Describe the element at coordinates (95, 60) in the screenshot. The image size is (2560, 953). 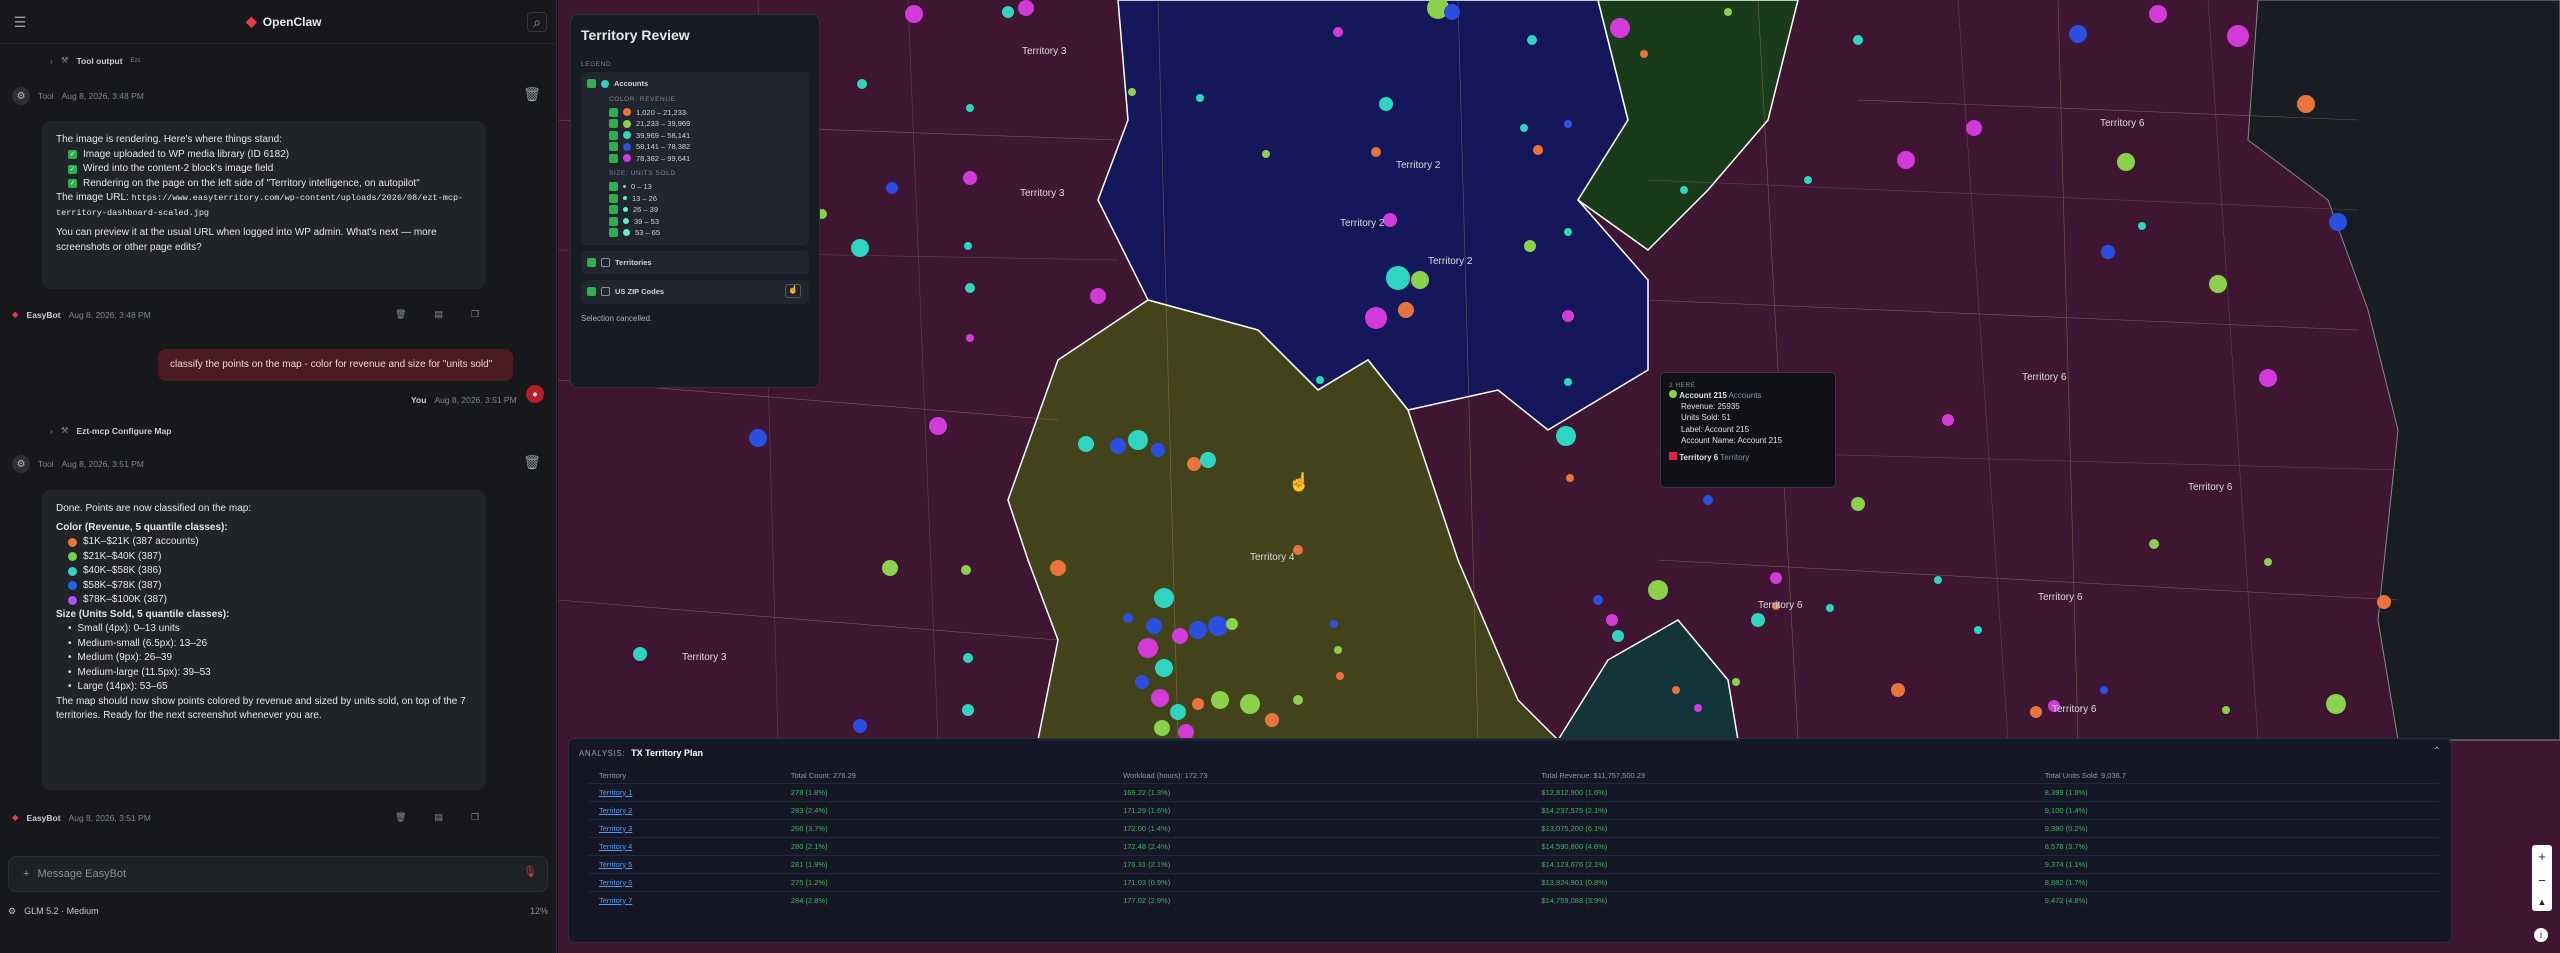
I see `tool-output-row: › ⚒ Tool output Ezc` at that location.